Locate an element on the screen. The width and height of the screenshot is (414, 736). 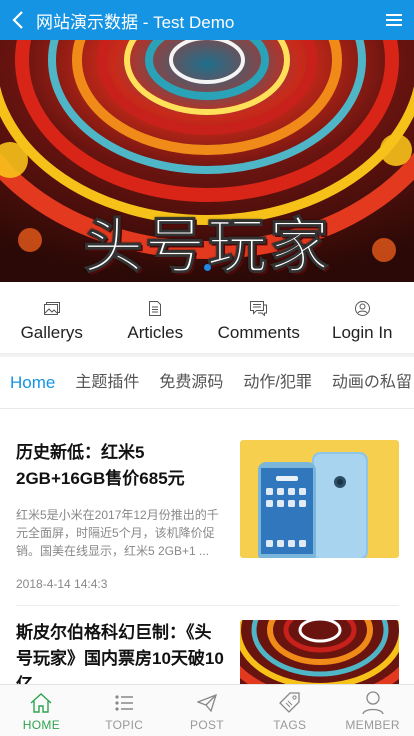
article-date: 2018-4-14 14:4:3 is located at coordinates (62, 584).